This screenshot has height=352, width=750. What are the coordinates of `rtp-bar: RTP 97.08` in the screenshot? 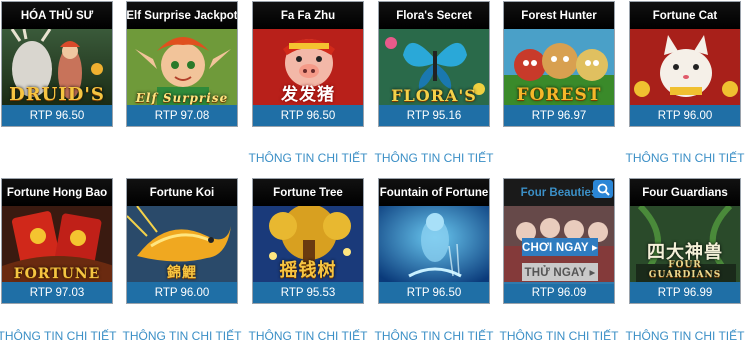 It's located at (182, 115).